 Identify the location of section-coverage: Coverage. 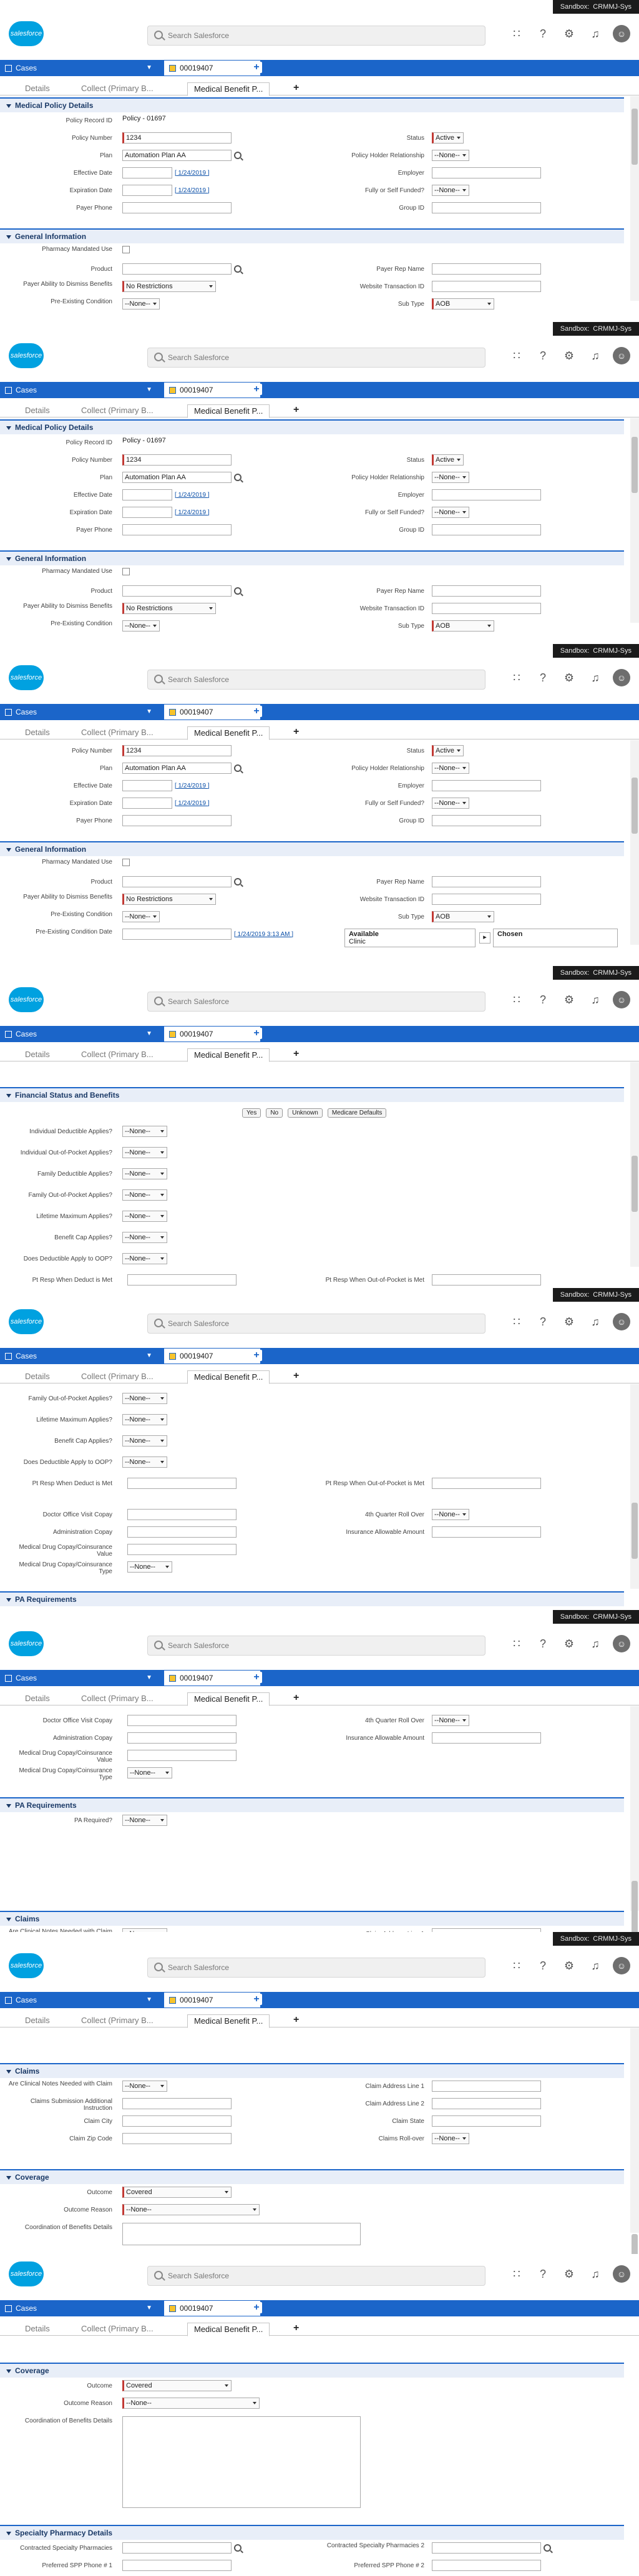
(312, 2370).